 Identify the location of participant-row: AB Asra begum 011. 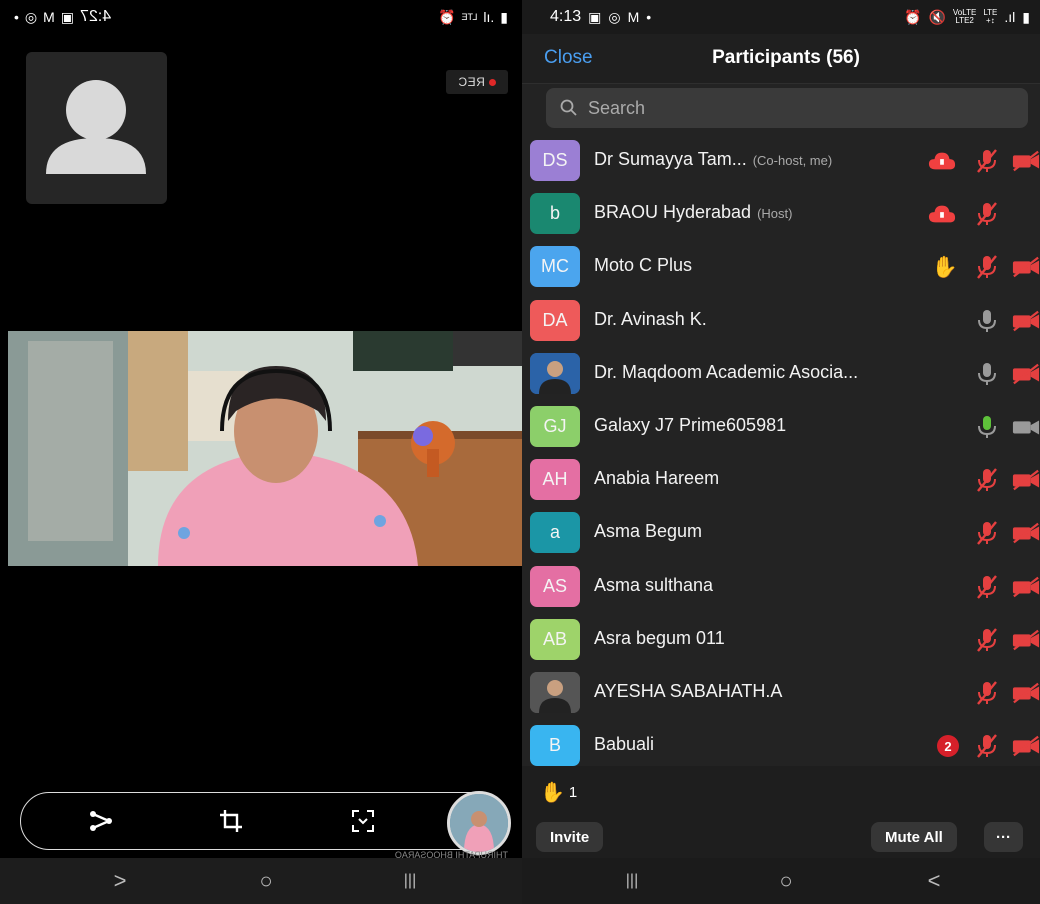
(781, 639).